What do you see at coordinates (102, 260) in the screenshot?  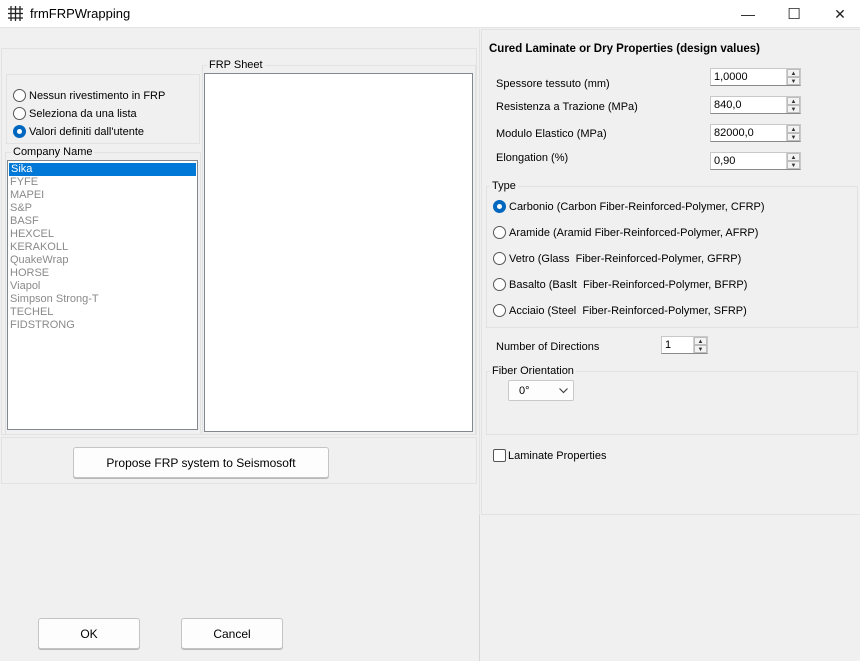 I see `list-item: QuakeWrap` at bounding box center [102, 260].